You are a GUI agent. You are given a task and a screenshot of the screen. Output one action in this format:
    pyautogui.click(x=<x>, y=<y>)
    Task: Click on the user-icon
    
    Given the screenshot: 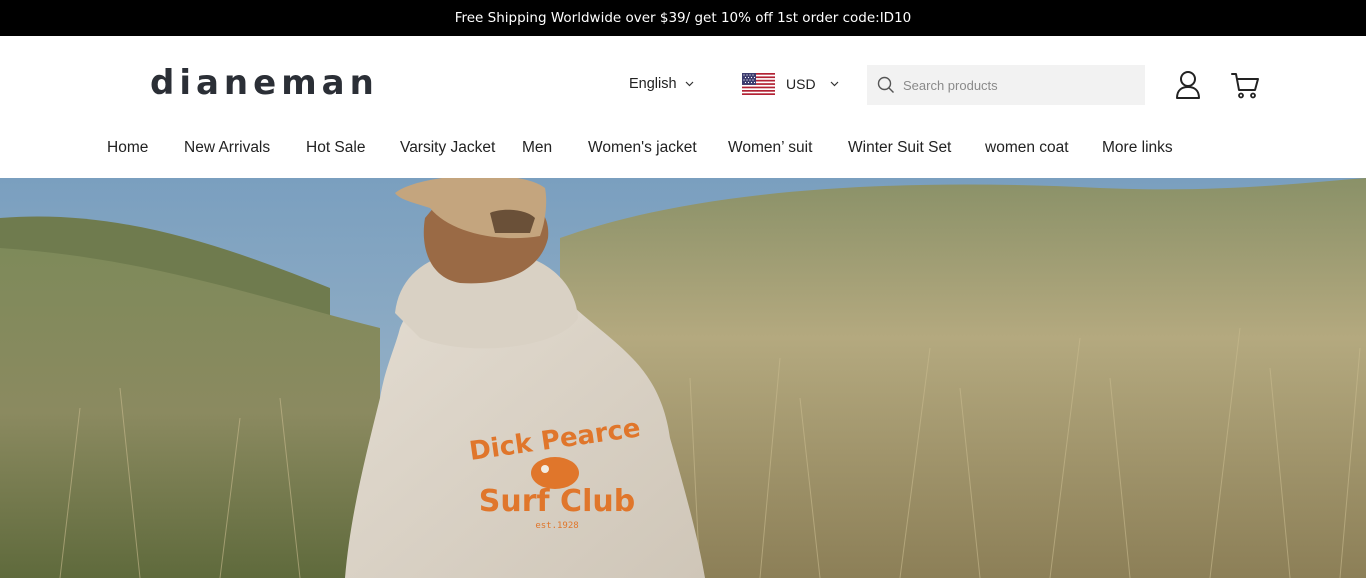 What is the action you would take?
    pyautogui.click(x=1188, y=85)
    